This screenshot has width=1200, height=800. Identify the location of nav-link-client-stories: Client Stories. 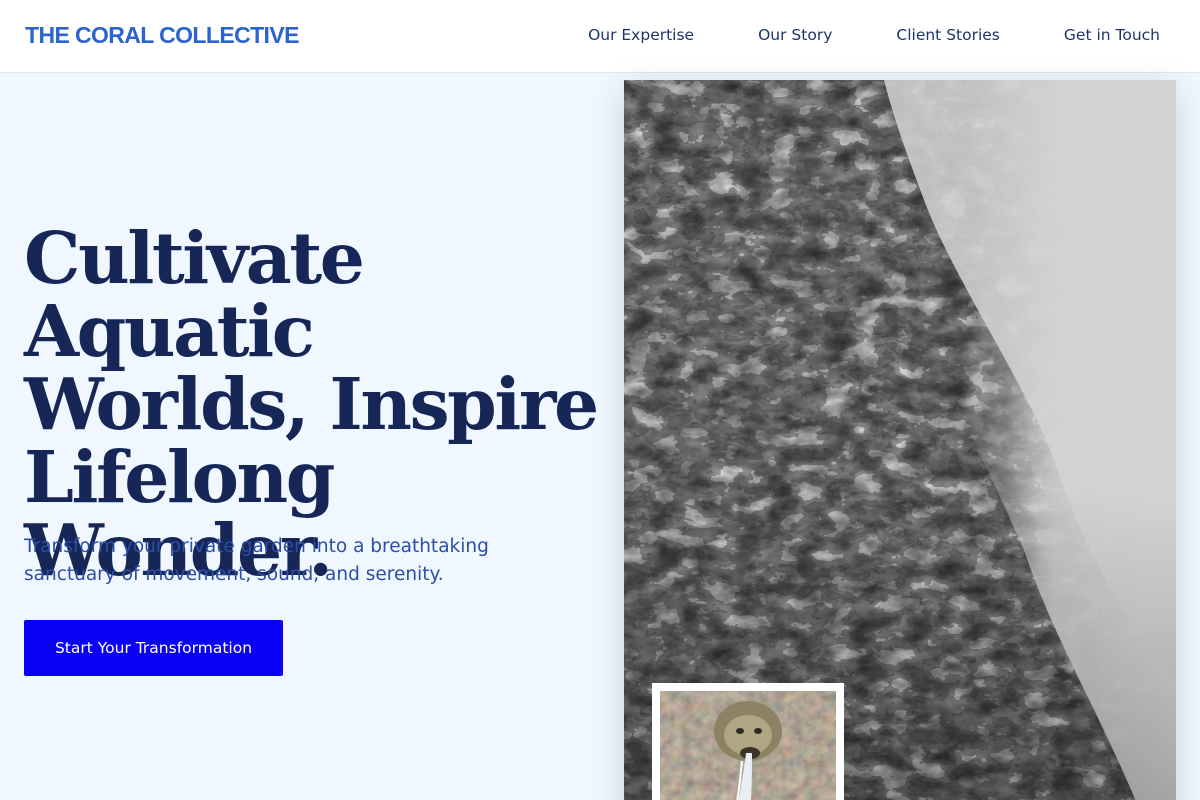
(948, 35).